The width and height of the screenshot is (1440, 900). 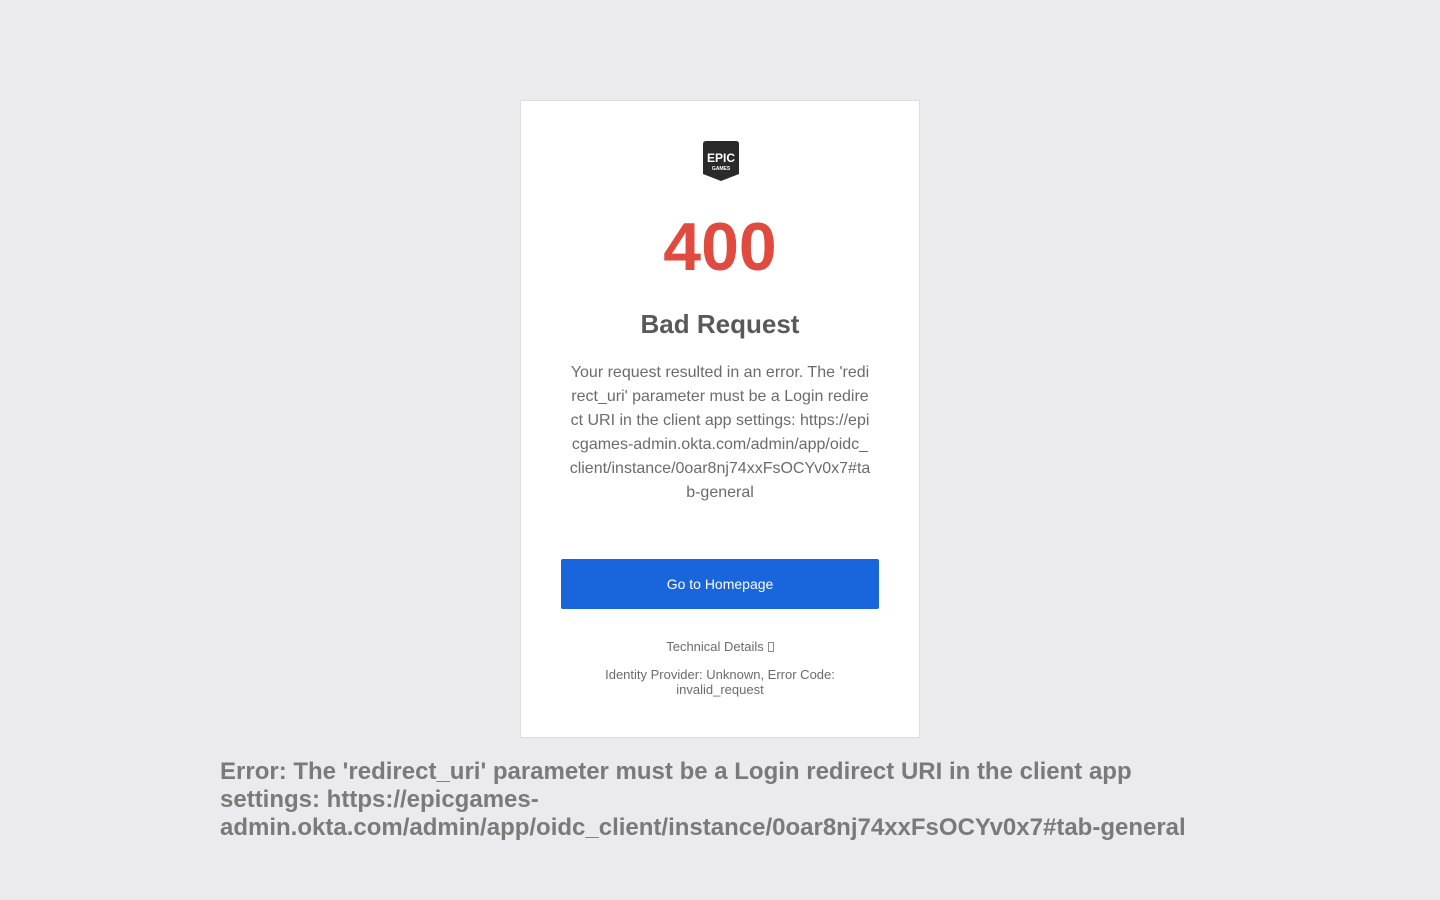 I want to click on chevron-icon, so click(x=770, y=647).